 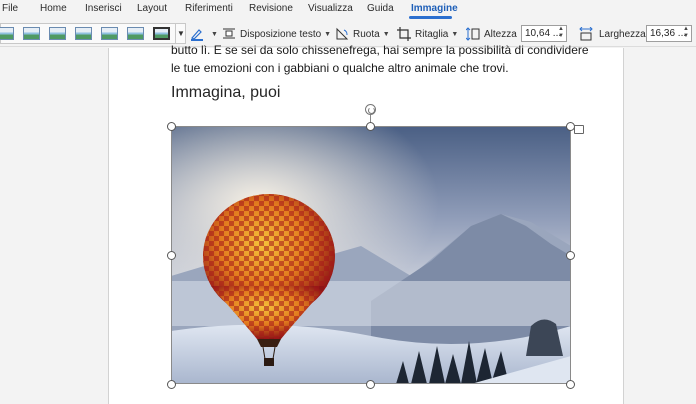 What do you see at coordinates (152, 8) in the screenshot?
I see `tab-layout: Layout` at bounding box center [152, 8].